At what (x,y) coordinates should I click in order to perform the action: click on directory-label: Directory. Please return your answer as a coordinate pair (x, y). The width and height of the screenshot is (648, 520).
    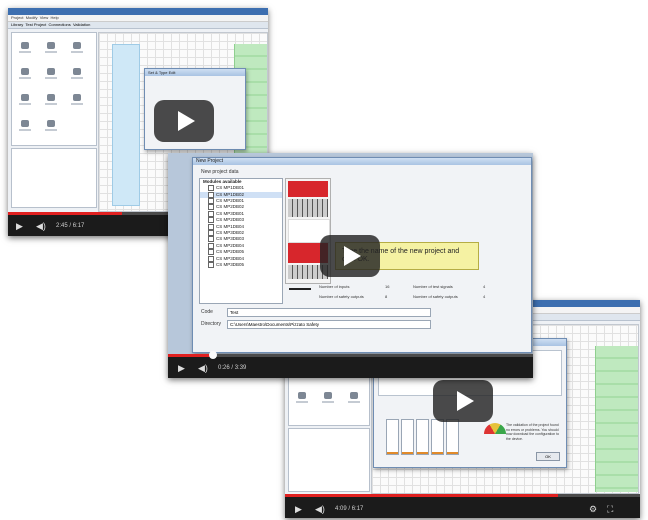
    Looking at the image, I should click on (211, 324).